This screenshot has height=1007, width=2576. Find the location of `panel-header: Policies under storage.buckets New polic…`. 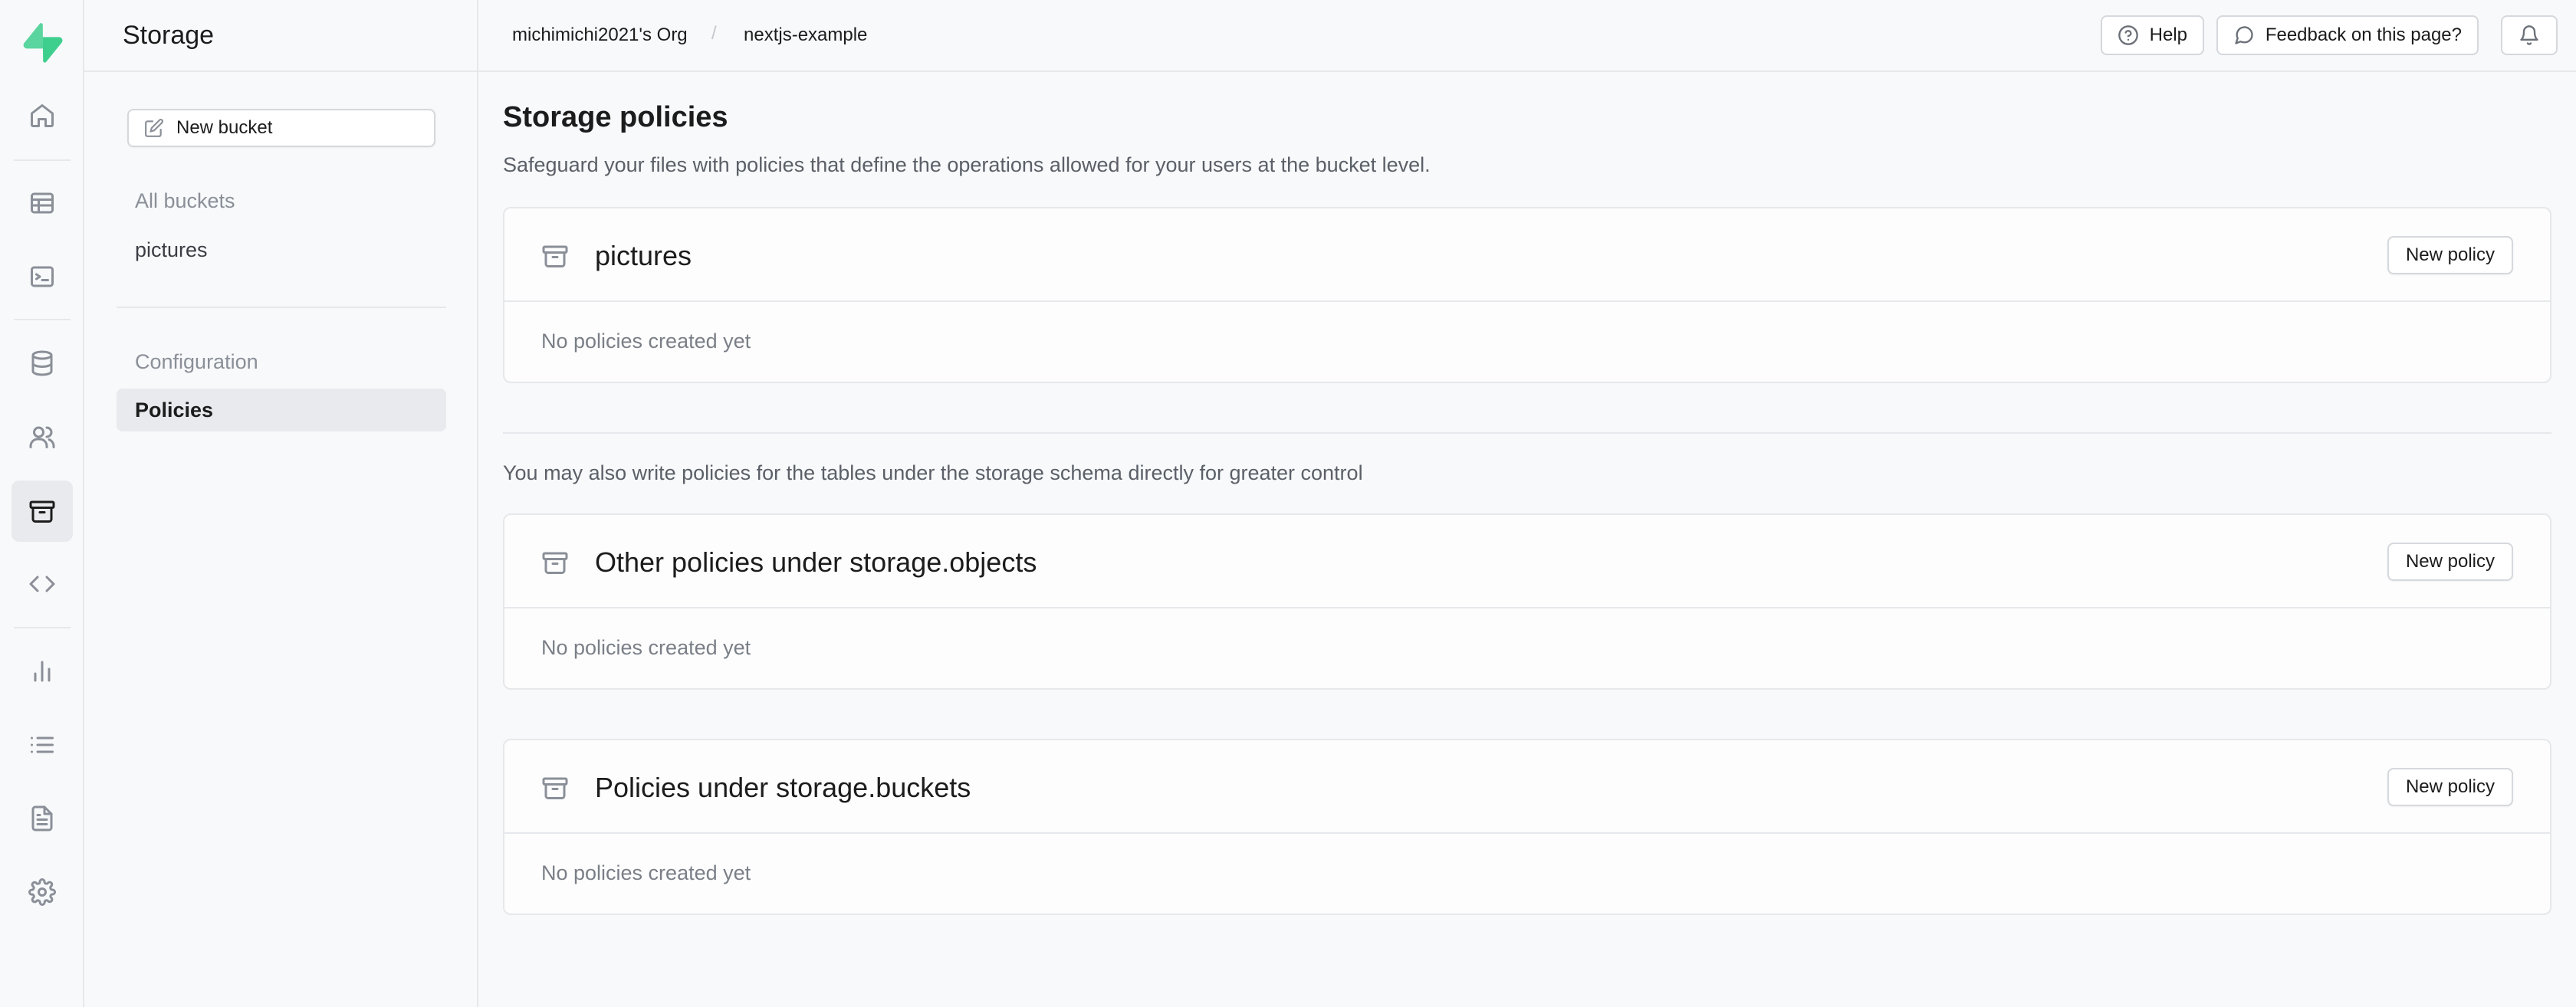

panel-header: Policies under storage.buckets New polic… is located at coordinates (1527, 787).